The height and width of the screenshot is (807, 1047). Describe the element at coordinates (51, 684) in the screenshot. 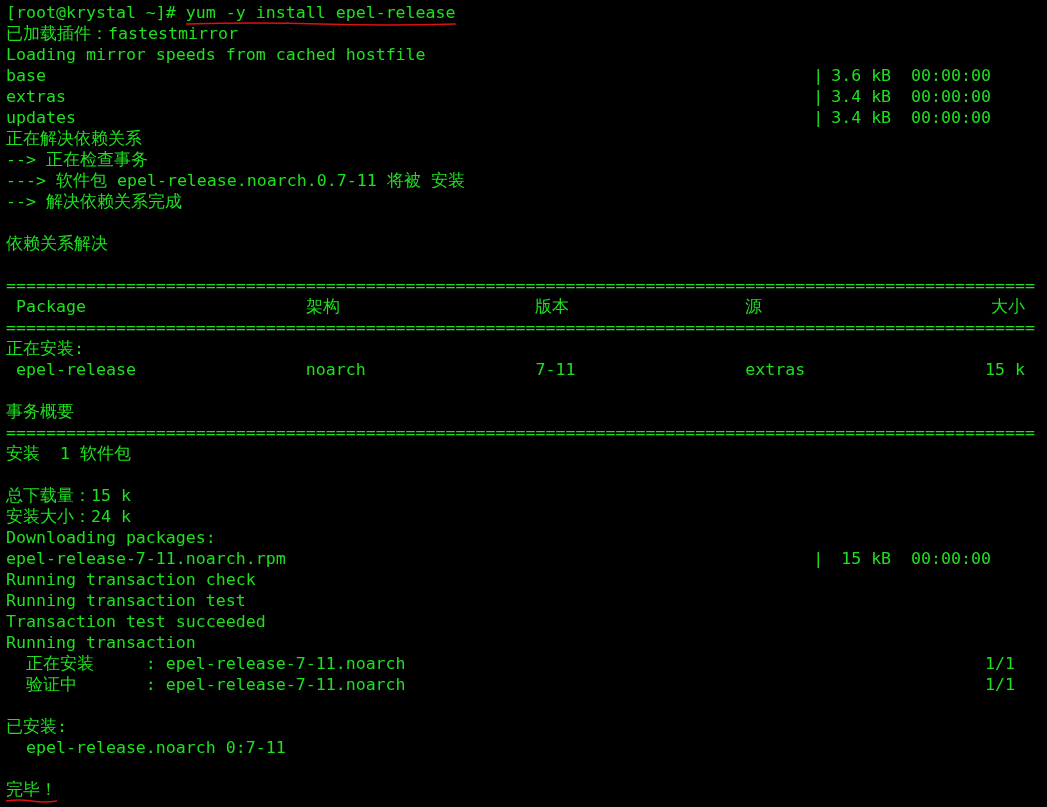

I see `step-label: 验证中` at that location.